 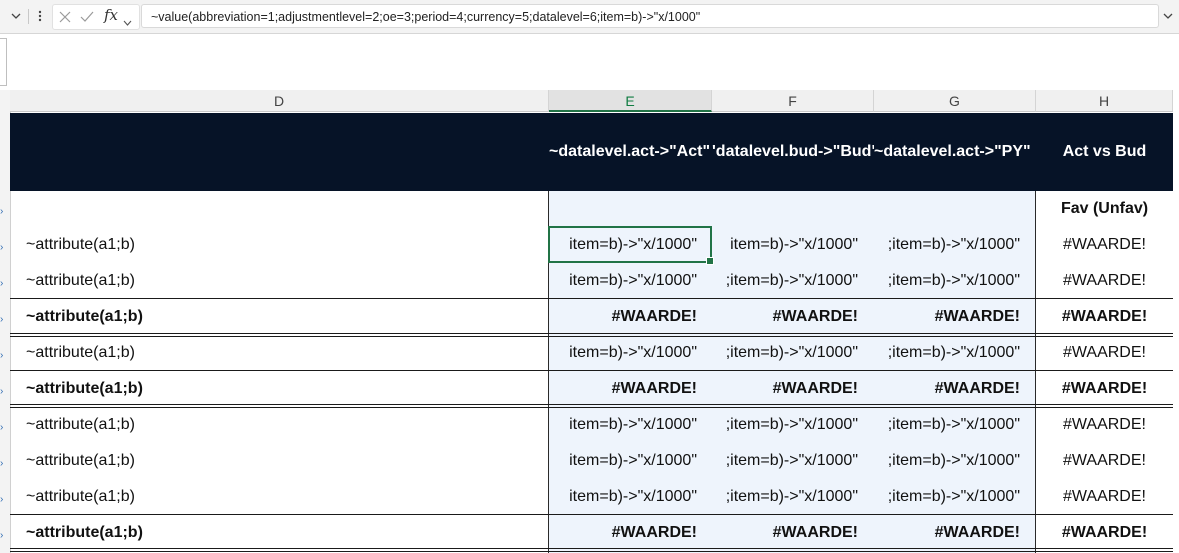 What do you see at coordinates (127, 22) in the screenshot?
I see `fx-chevron-icon` at bounding box center [127, 22].